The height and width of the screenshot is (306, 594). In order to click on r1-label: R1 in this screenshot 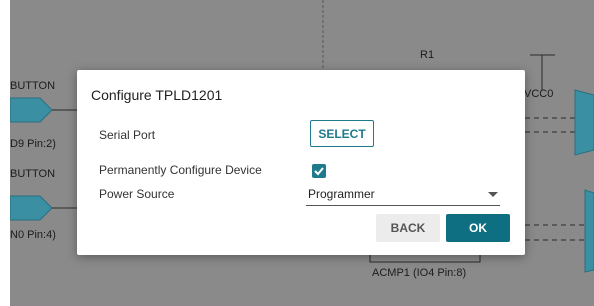, I will do `click(427, 55)`.